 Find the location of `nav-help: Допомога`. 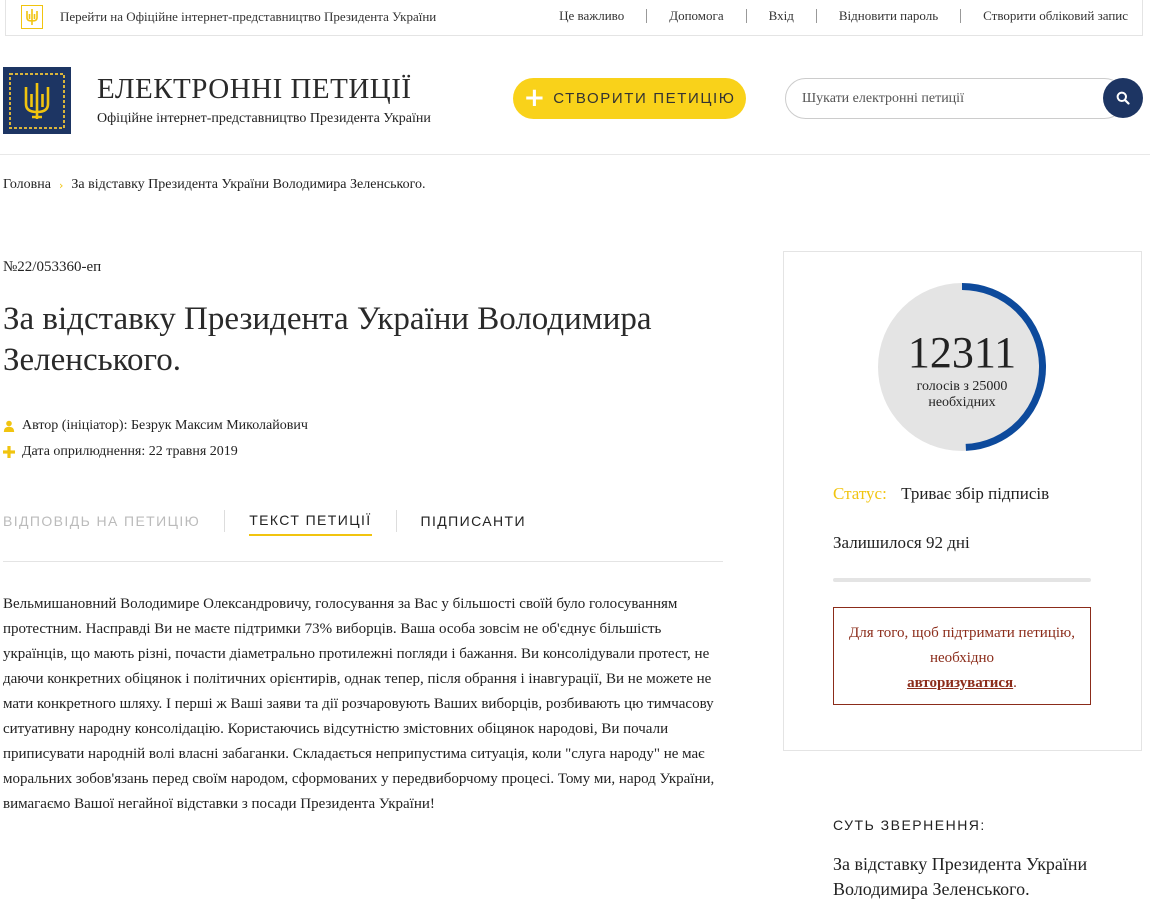

nav-help: Допомога is located at coordinates (695, 16).